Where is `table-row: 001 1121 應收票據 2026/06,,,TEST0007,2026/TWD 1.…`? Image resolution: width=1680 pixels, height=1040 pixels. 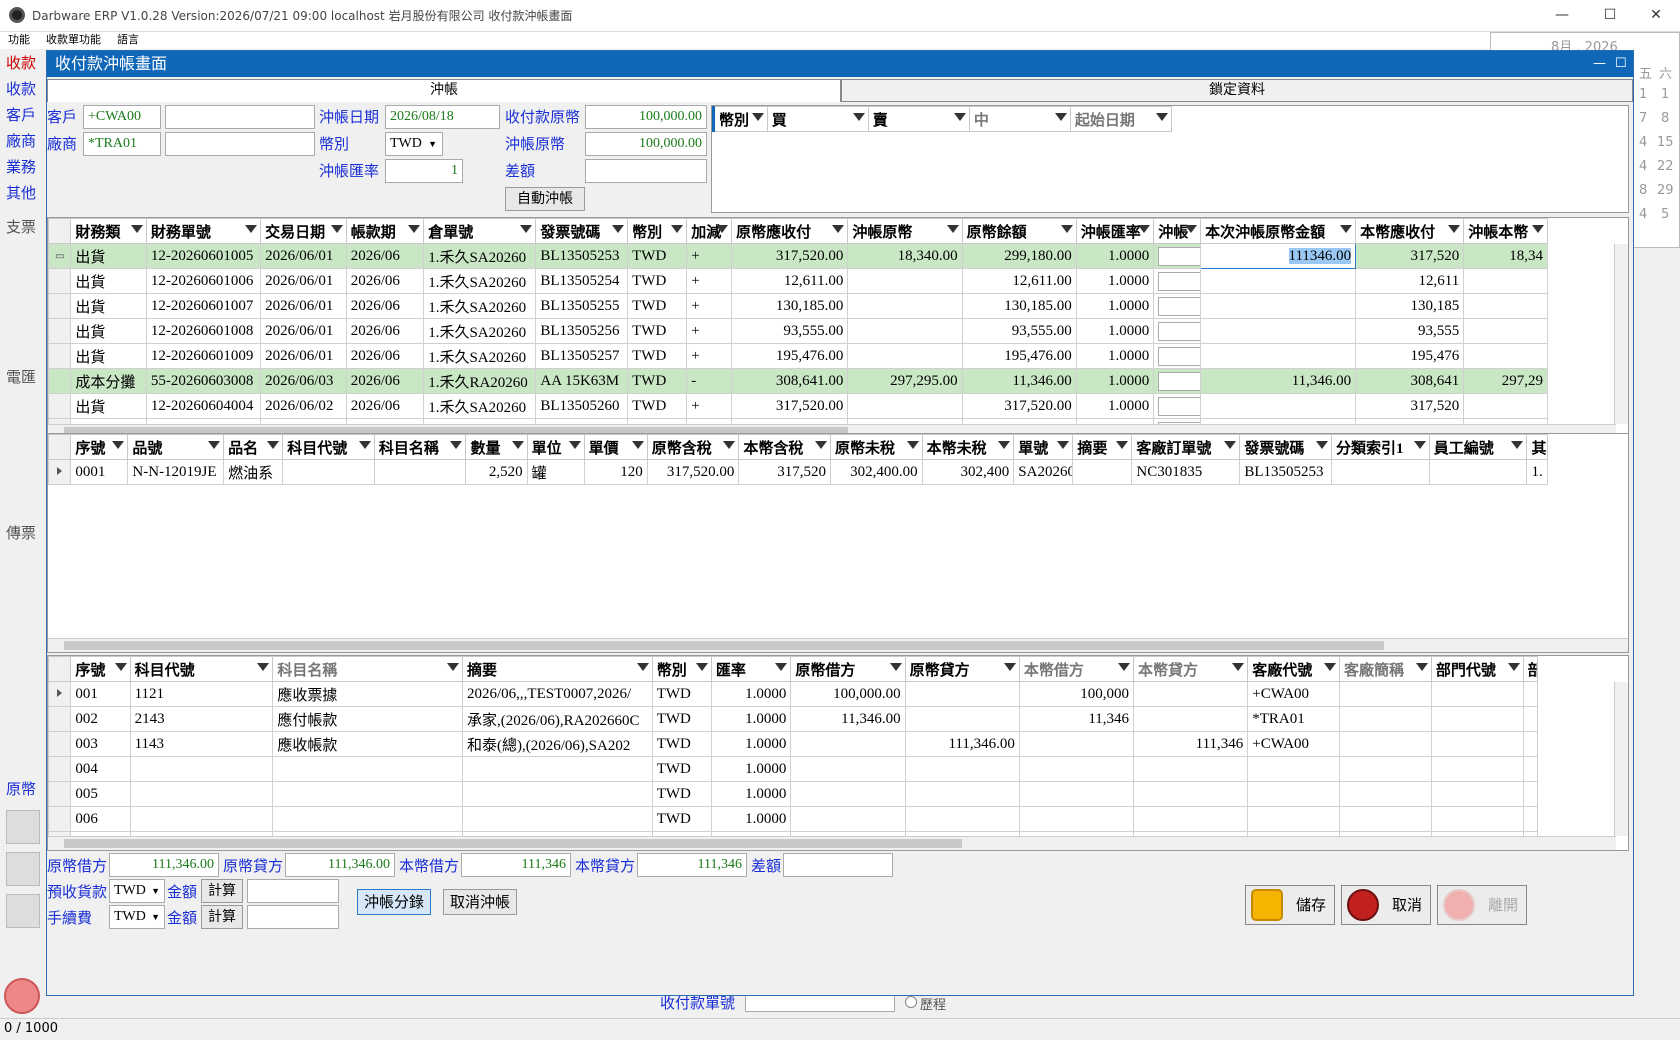
table-row: 001 1121 應收票據 2026/06,,,TEST0007,2026/TWD 1.… is located at coordinates (793, 694).